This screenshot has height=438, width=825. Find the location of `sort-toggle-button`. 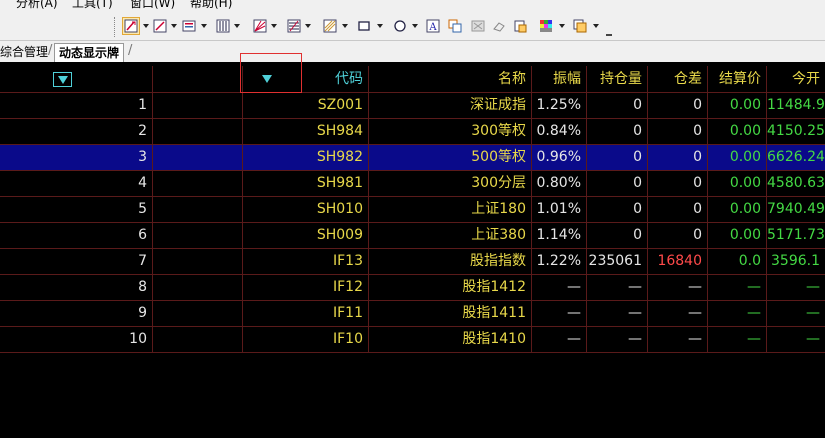

sort-toggle-button is located at coordinates (62, 79).